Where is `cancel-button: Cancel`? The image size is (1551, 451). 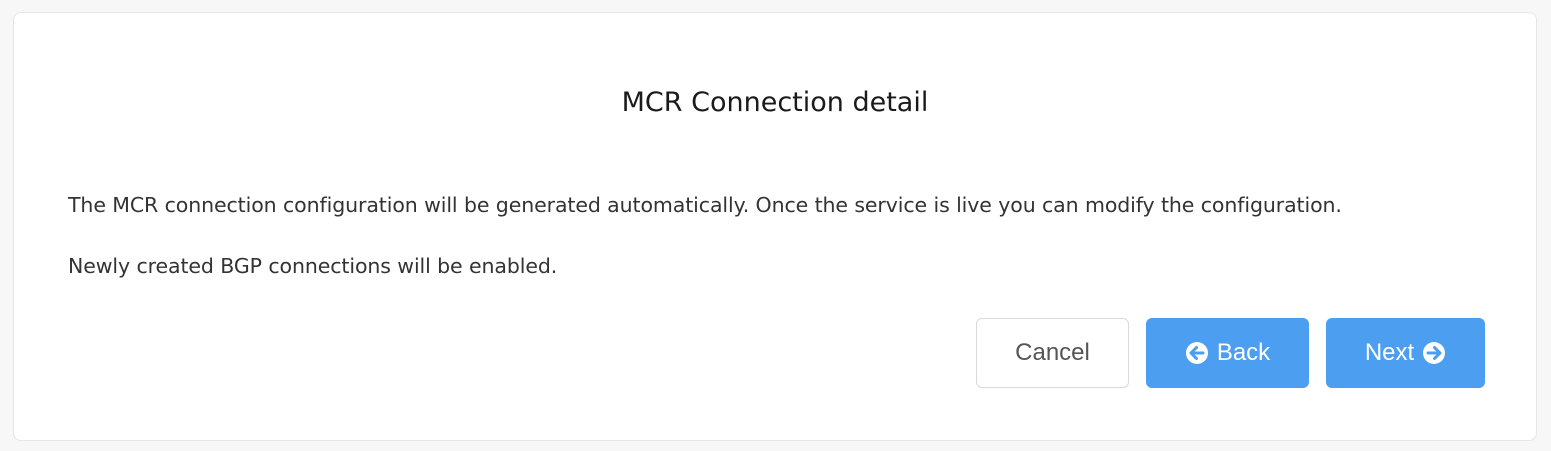 cancel-button: Cancel is located at coordinates (1052, 353).